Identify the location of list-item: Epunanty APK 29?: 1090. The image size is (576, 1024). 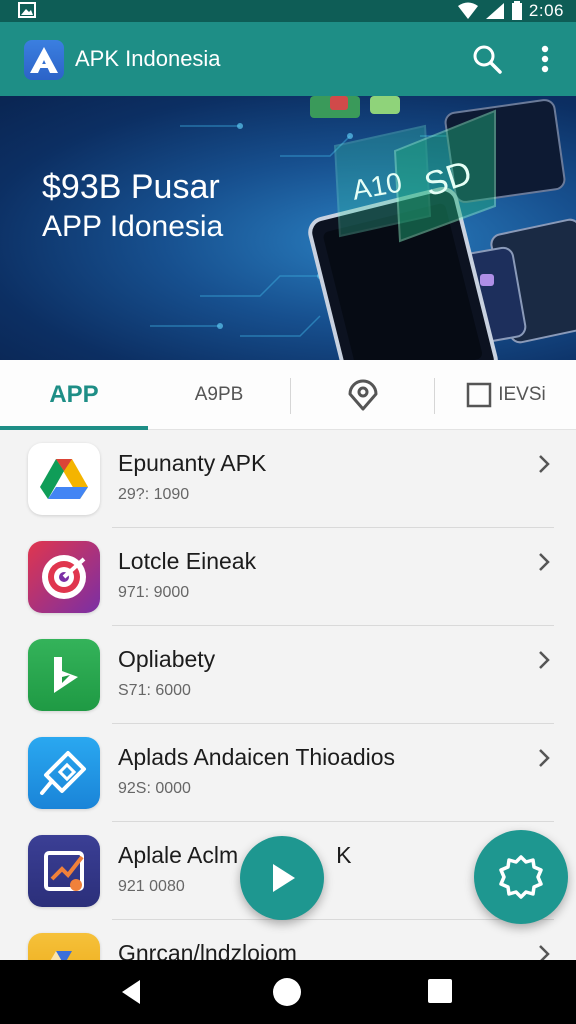
(288, 479).